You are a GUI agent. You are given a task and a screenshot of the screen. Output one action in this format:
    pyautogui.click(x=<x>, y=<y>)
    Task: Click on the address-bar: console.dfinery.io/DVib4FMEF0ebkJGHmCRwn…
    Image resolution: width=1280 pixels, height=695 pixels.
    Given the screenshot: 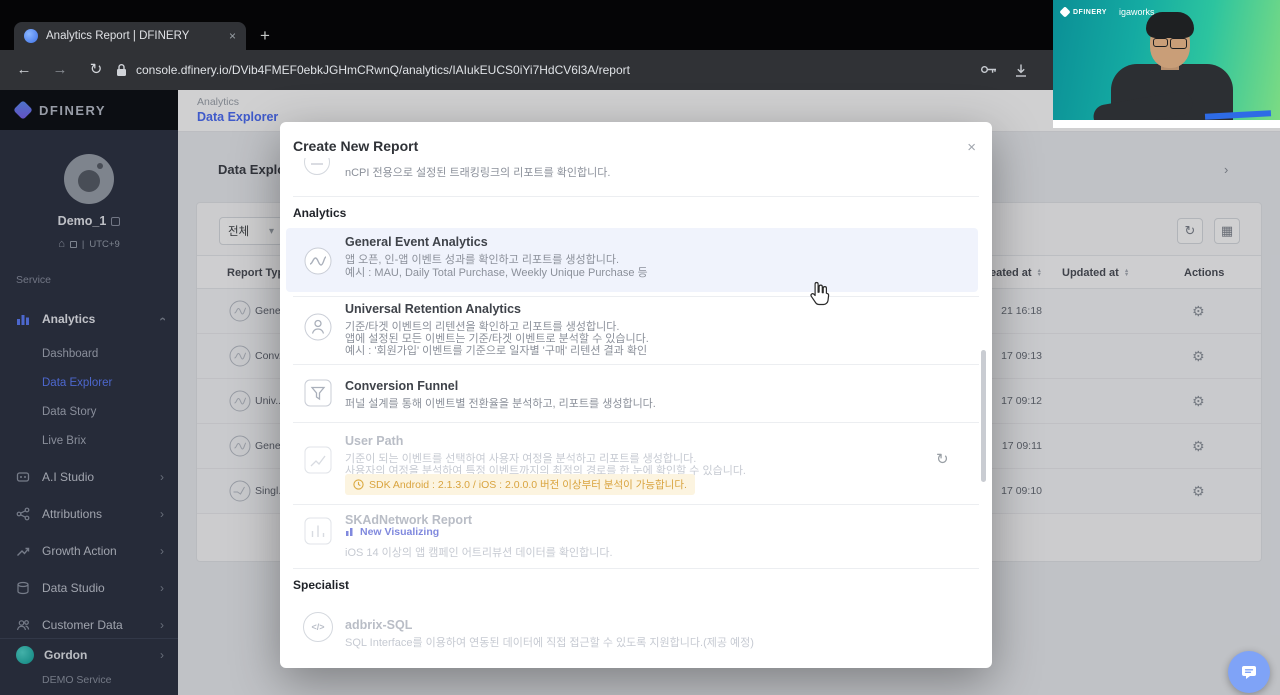 What is the action you would take?
    pyautogui.click(x=383, y=70)
    